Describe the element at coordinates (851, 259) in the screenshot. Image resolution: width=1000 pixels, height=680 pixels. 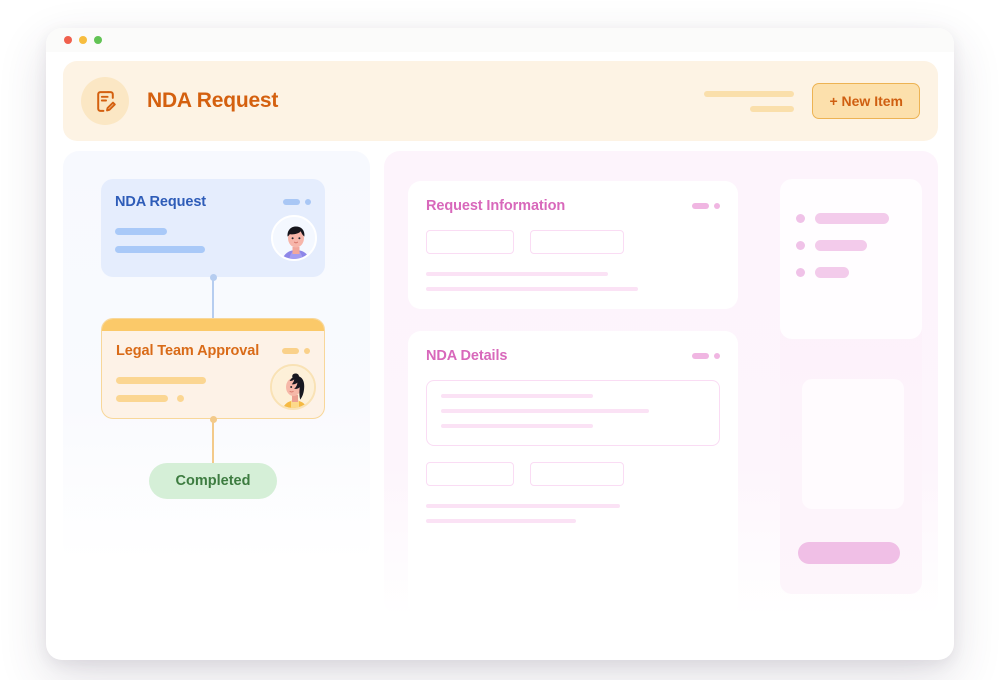
I see `sidebar-list` at that location.